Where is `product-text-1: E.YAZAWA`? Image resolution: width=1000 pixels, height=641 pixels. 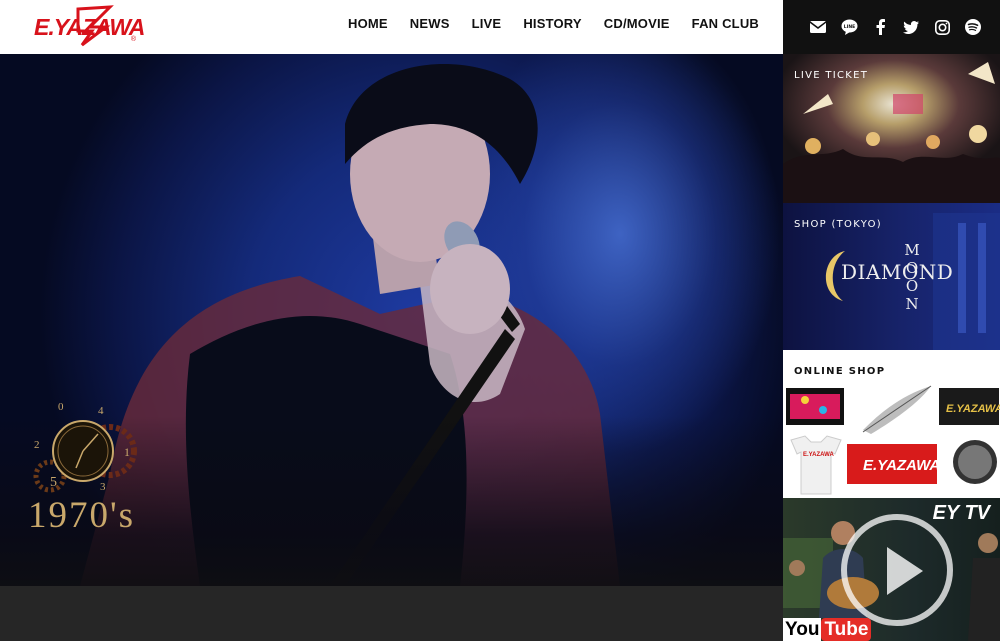 product-text-1: E.YAZAWA is located at coordinates (973, 409).